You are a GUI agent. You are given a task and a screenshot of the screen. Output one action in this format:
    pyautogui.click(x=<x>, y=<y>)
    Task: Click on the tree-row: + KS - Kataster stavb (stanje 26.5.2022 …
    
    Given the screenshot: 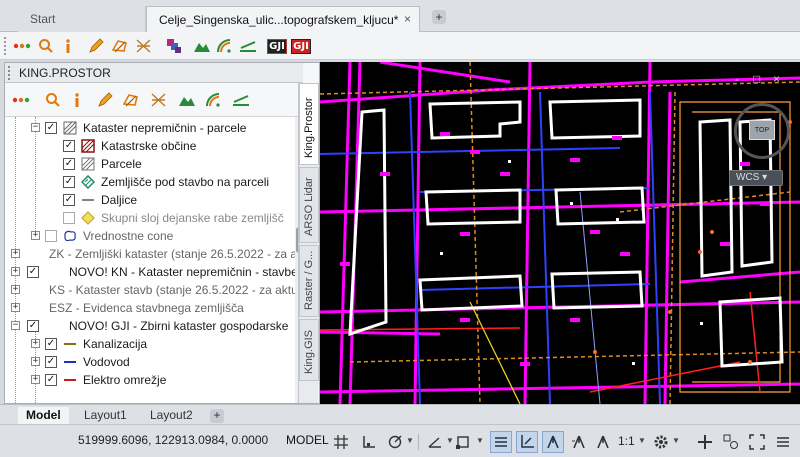 What is the action you would take?
    pyautogui.click(x=150, y=290)
    